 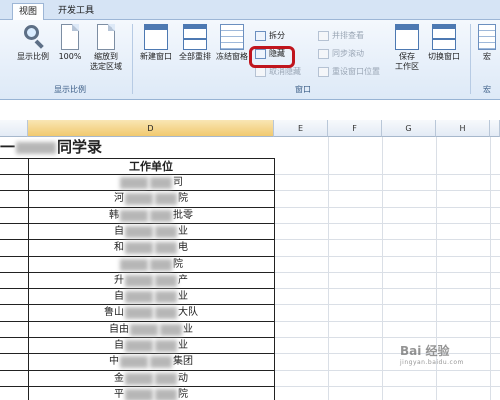 I want to click on formula-area, so click(x=250, y=110).